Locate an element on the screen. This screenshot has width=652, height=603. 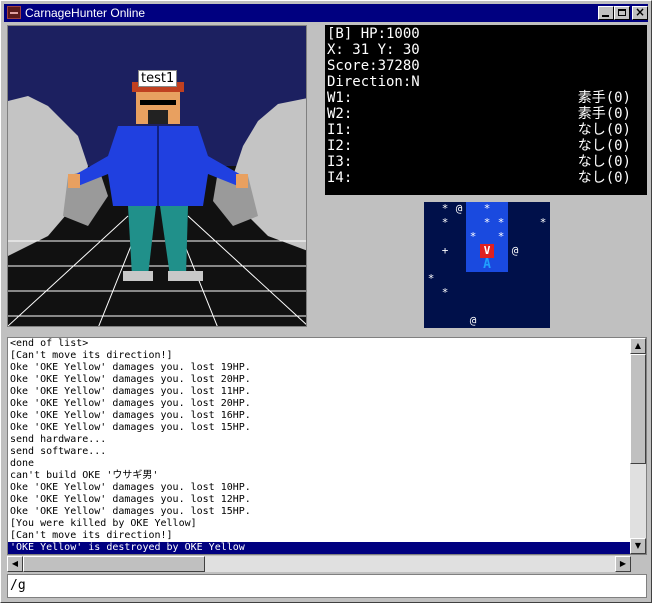
slot-label-i3: I3: is located at coordinates (340, 162).